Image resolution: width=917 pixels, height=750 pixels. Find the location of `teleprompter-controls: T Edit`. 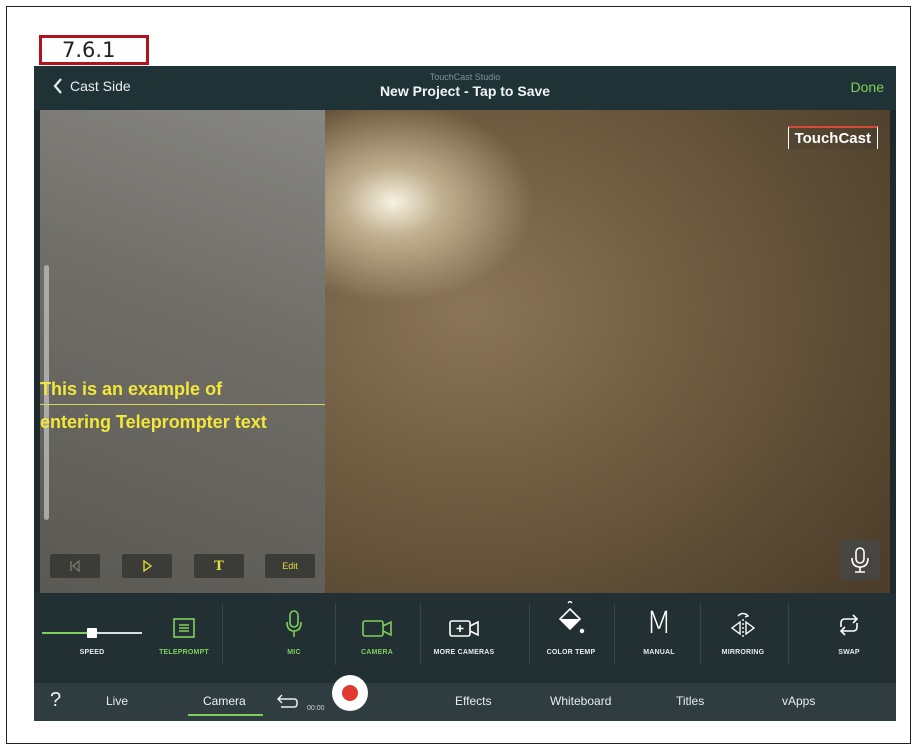

teleprompter-controls: T Edit is located at coordinates (185, 566).